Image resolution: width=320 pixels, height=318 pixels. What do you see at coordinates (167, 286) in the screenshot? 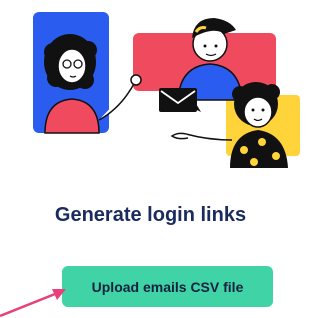
I see `upload-emails-csv-button: Upload emails CSV file` at bounding box center [167, 286].